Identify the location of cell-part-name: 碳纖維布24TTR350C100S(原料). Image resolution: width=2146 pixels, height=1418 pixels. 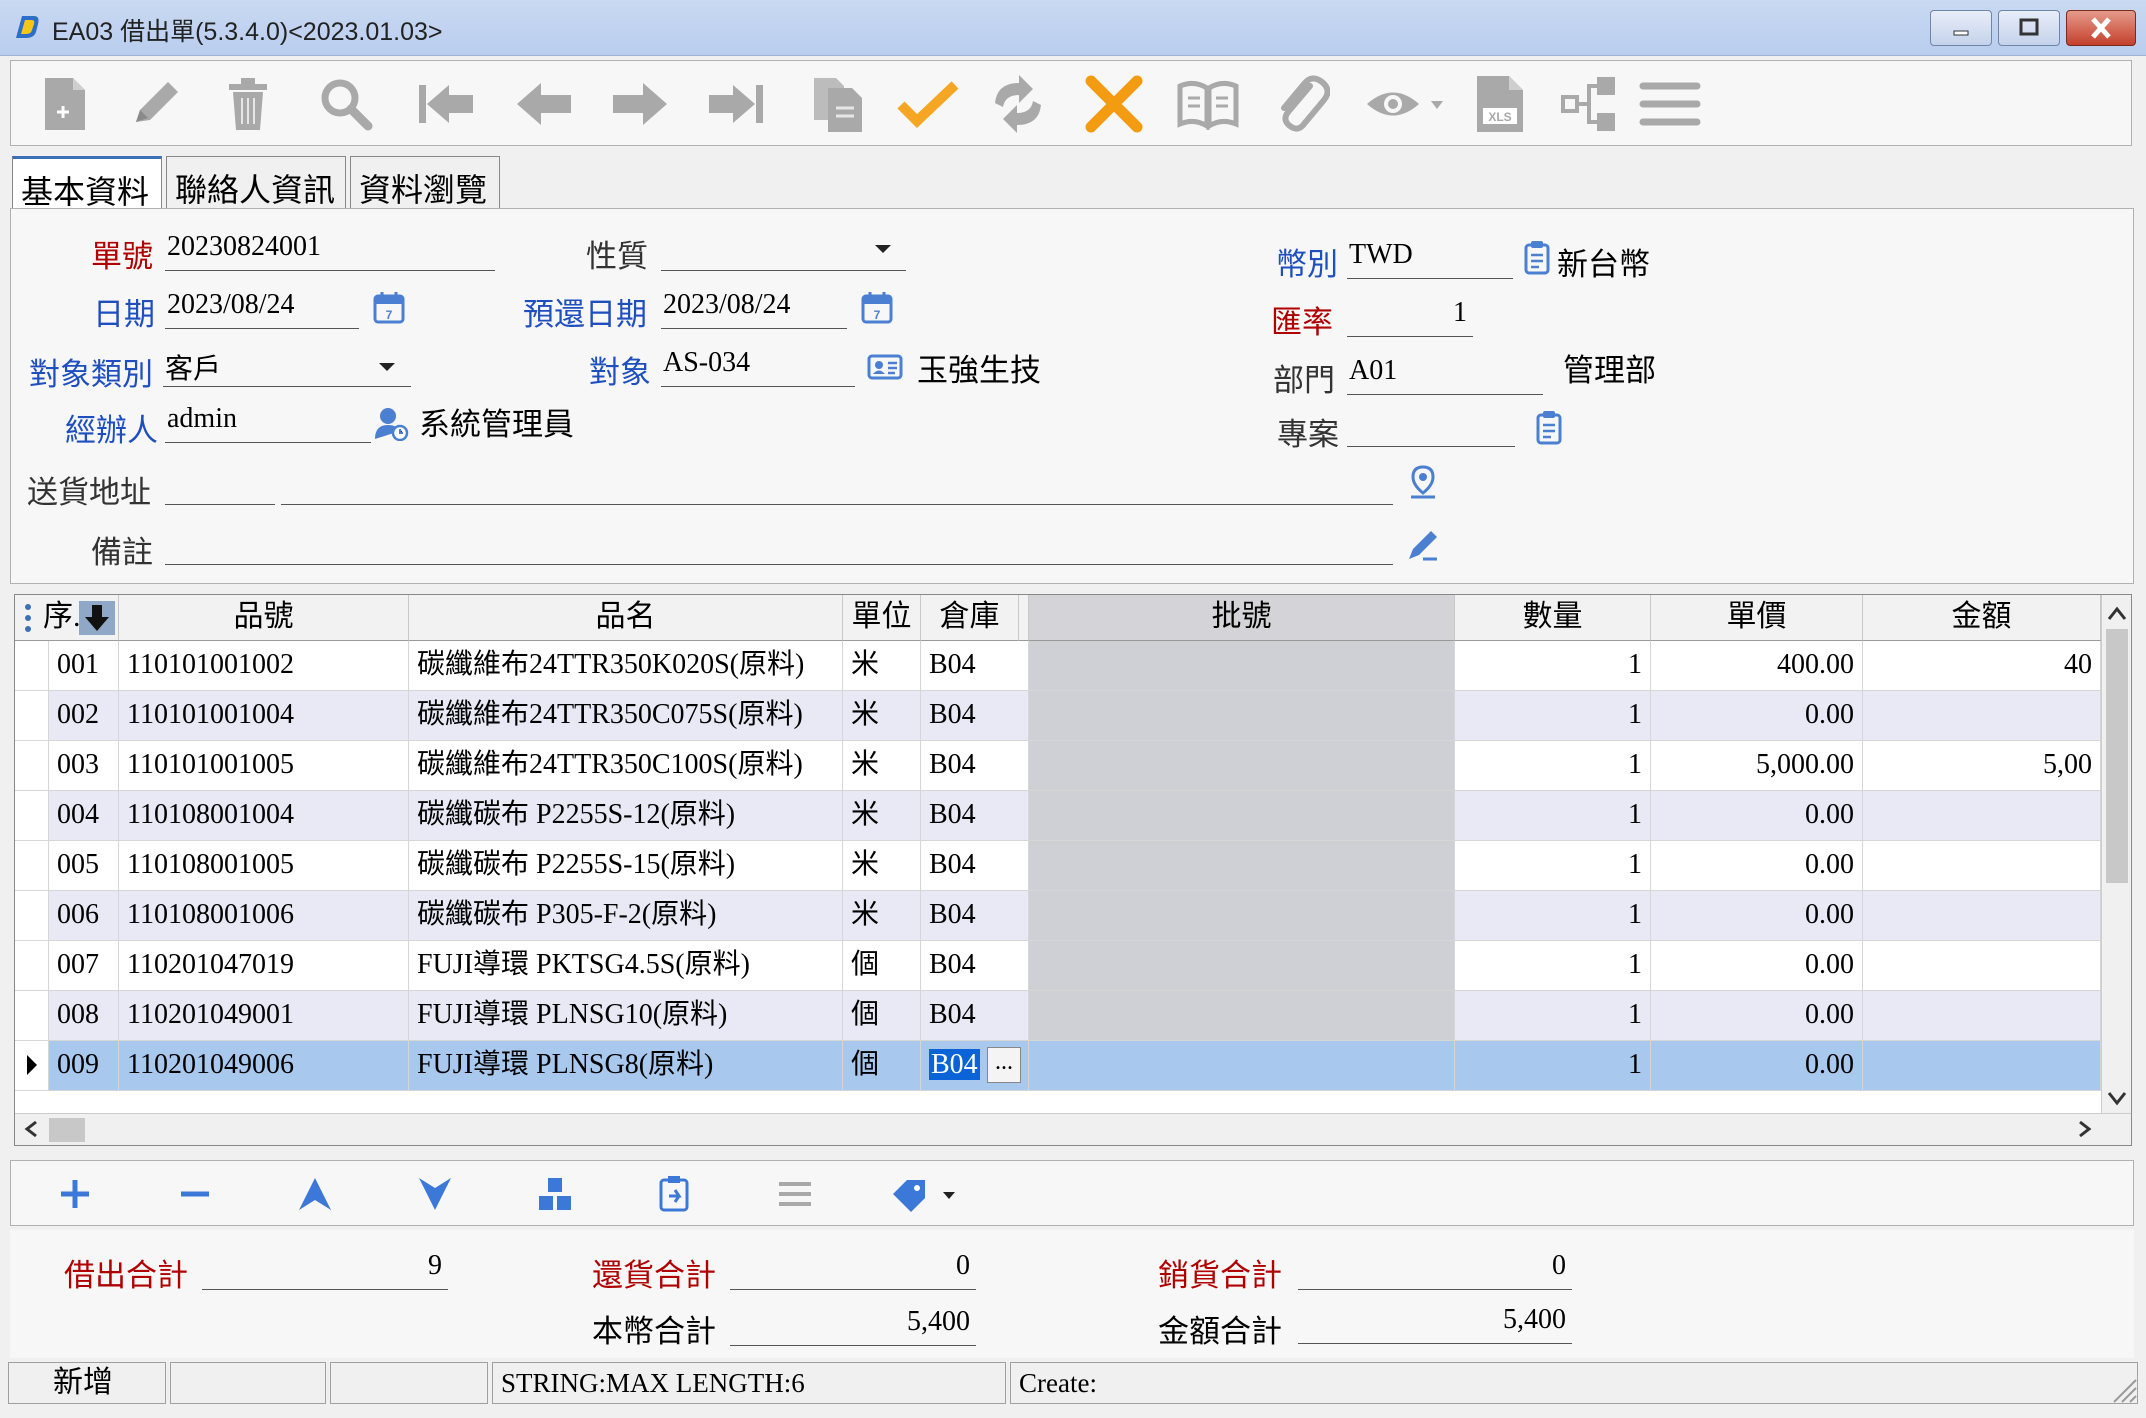
(626, 766).